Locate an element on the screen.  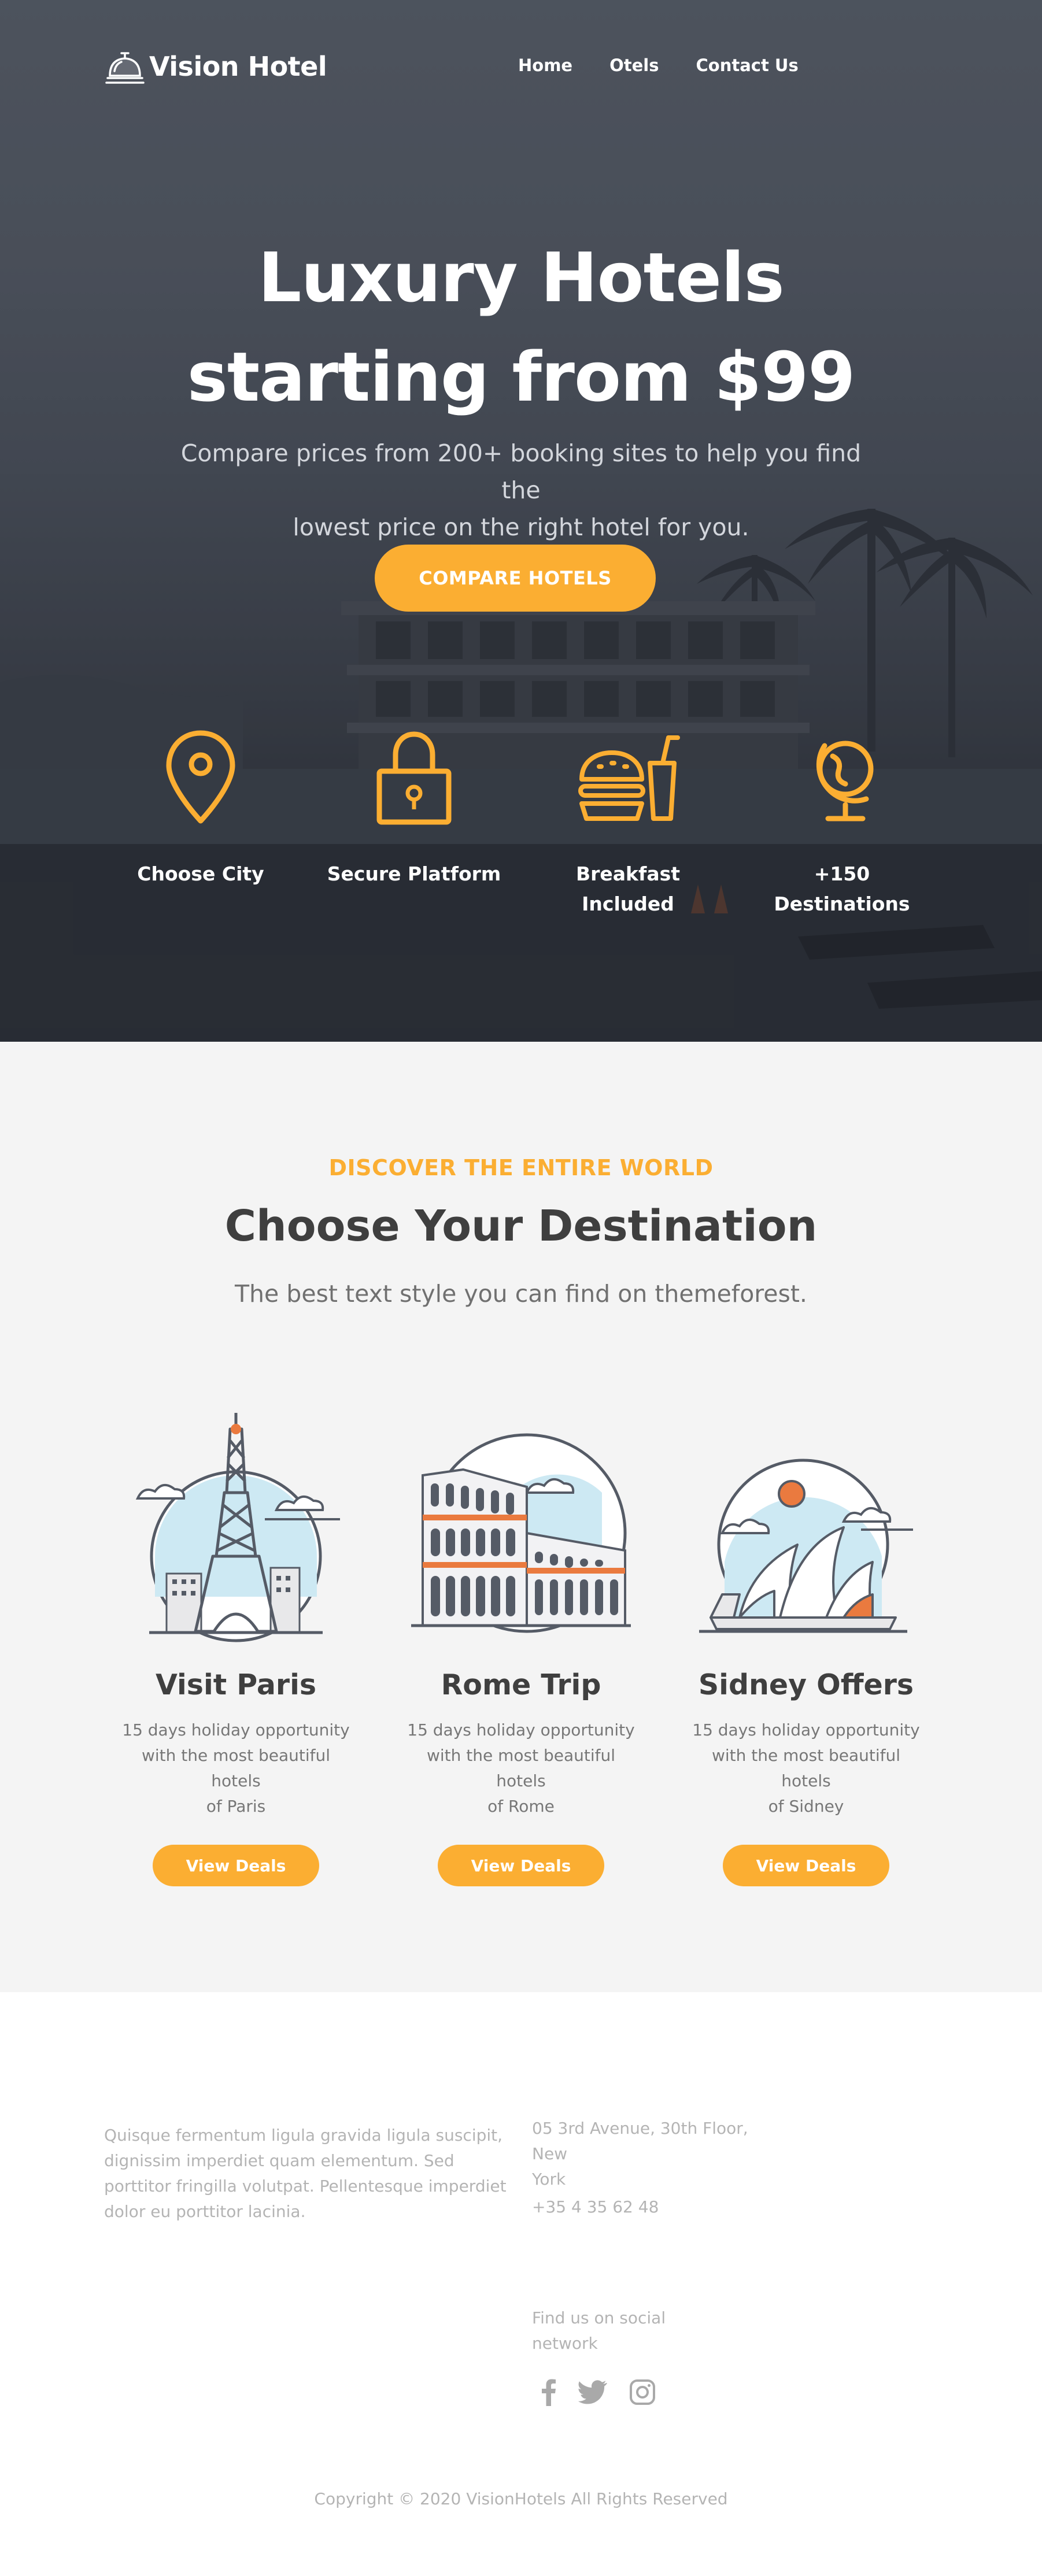
instagram-icon is located at coordinates (643, 2392).